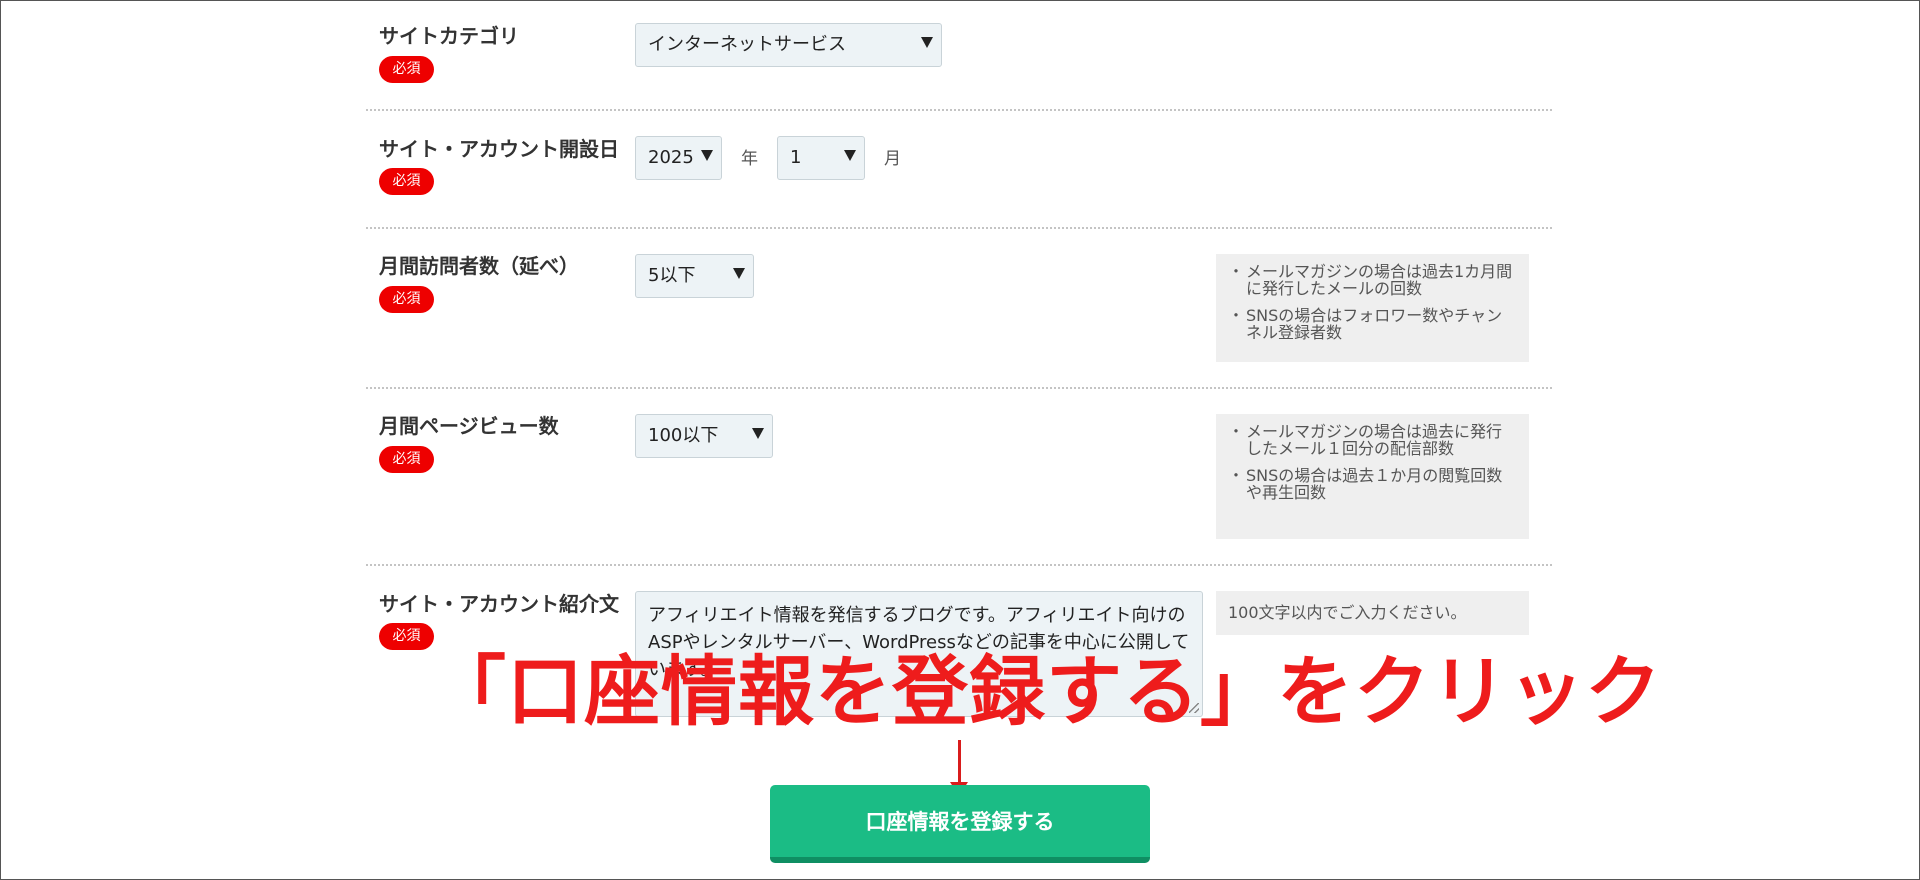  I want to click on month-select-value: 1, so click(796, 157).